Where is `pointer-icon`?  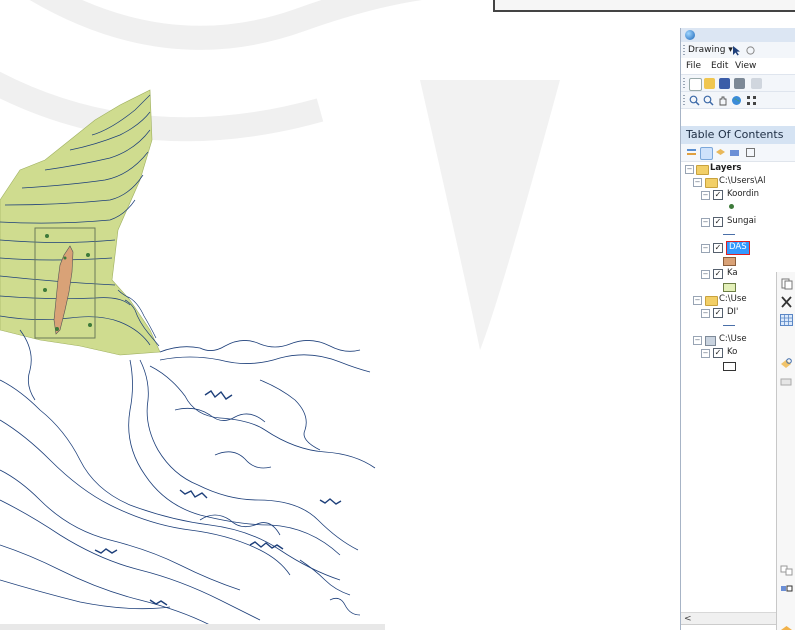 pointer-icon is located at coordinates (736, 50).